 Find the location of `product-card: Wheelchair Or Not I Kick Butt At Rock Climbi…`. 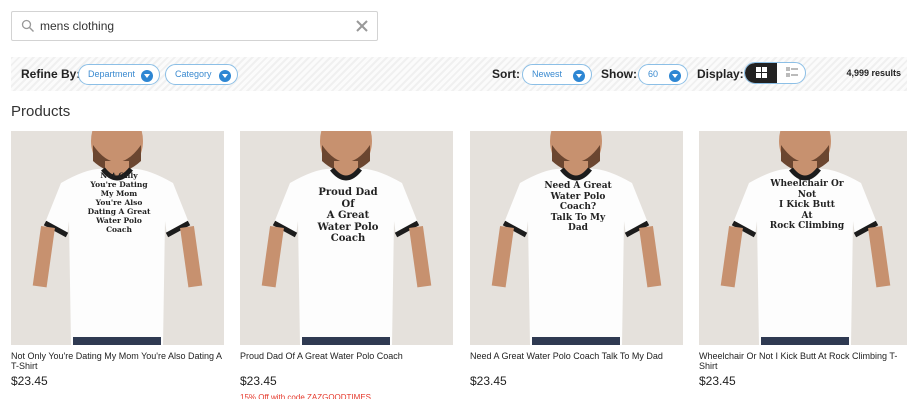

product-card: Wheelchair Or Not I Kick Butt At Rock Climbi… is located at coordinates (803, 259).